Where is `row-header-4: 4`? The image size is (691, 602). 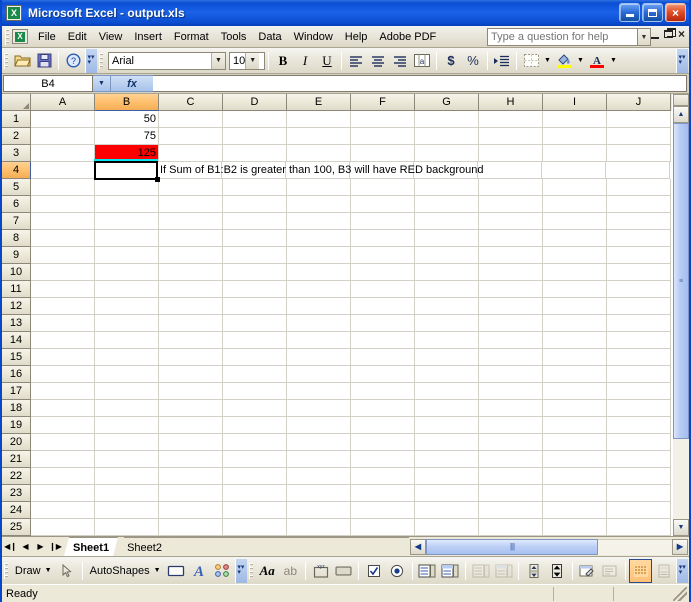 row-header-4: 4 is located at coordinates (16, 170).